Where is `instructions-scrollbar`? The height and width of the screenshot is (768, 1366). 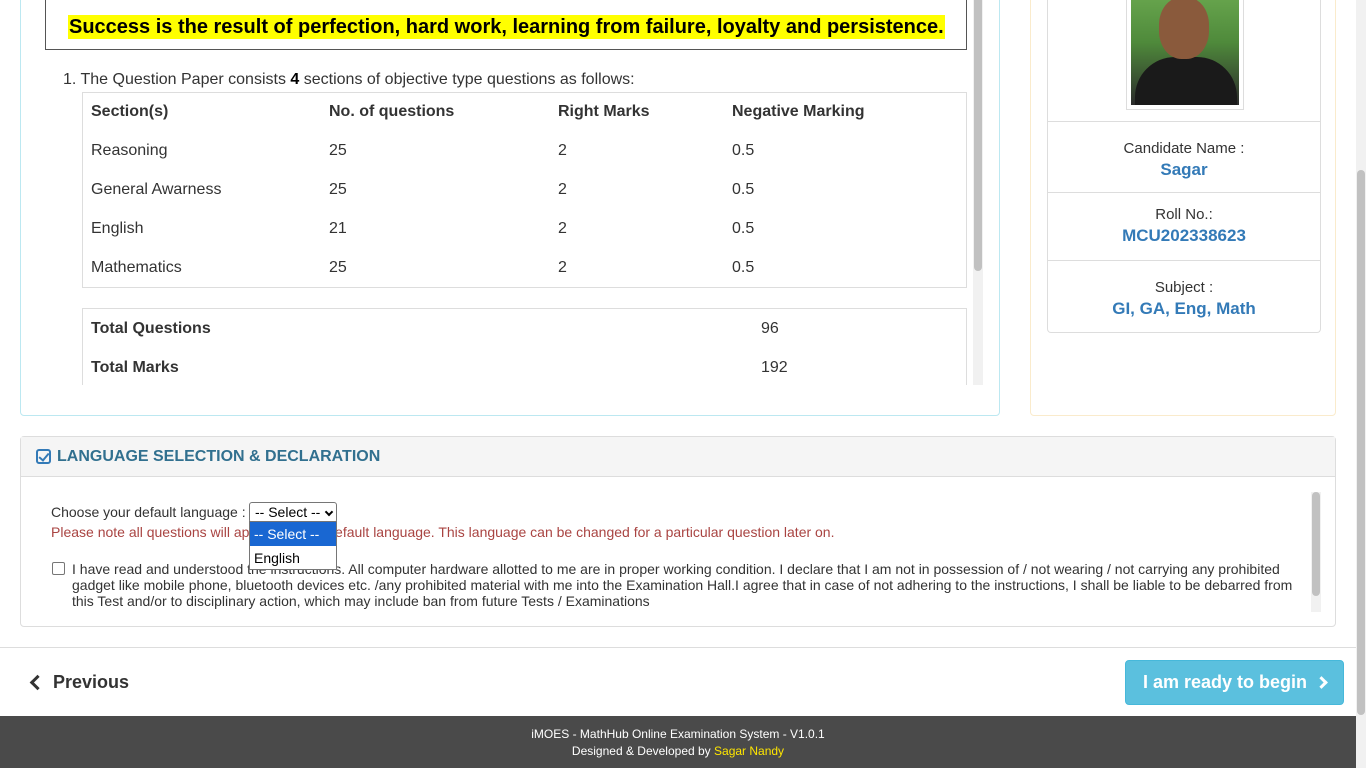 instructions-scrollbar is located at coordinates (978, 192).